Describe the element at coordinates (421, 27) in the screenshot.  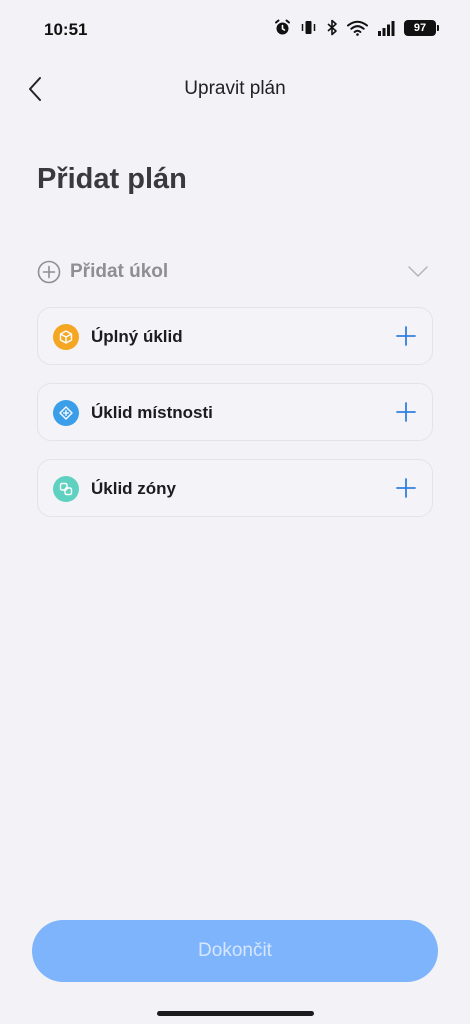
I see `battery-icon: 97` at that location.